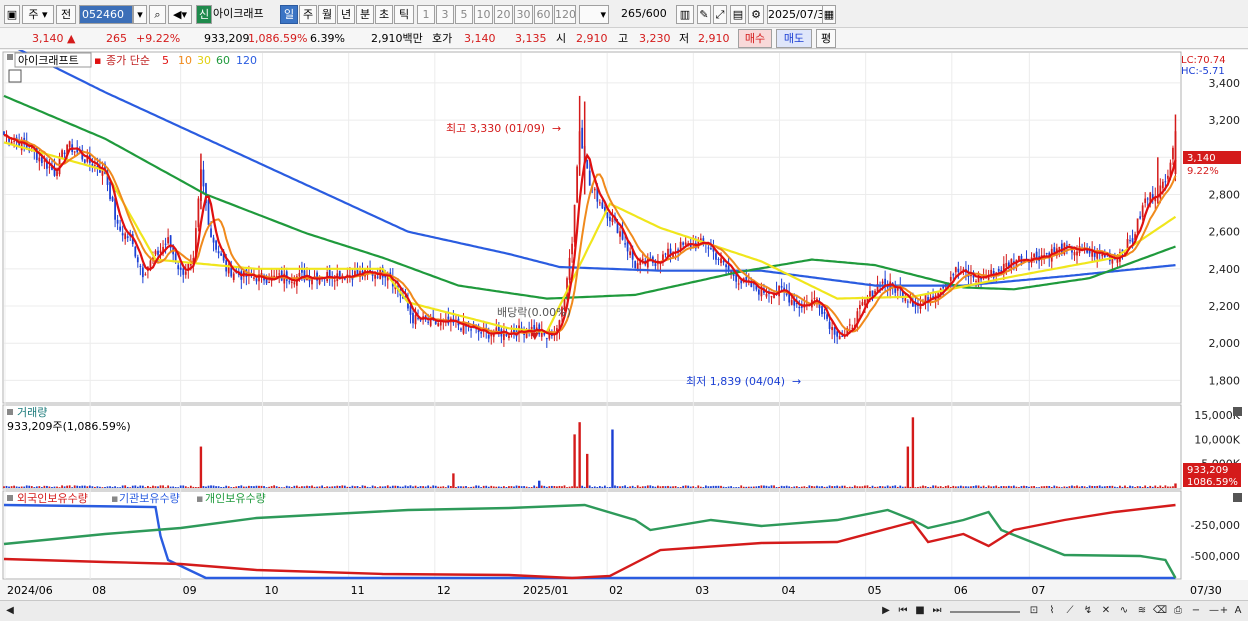 The height and width of the screenshot is (621, 1248). I want to click on trendline-icon: ⟋, so click(1070, 611).